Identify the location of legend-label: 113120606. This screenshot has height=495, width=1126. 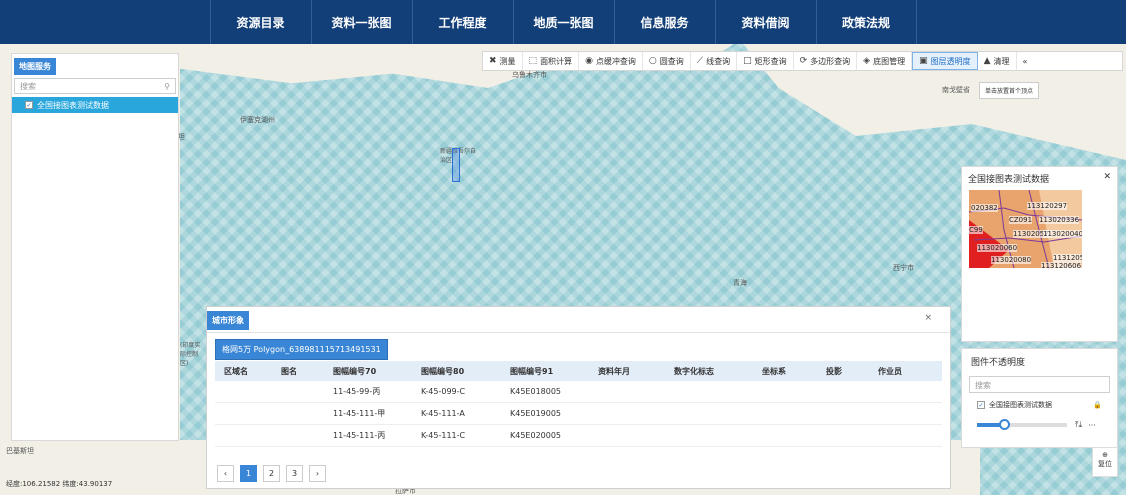
(1061, 265).